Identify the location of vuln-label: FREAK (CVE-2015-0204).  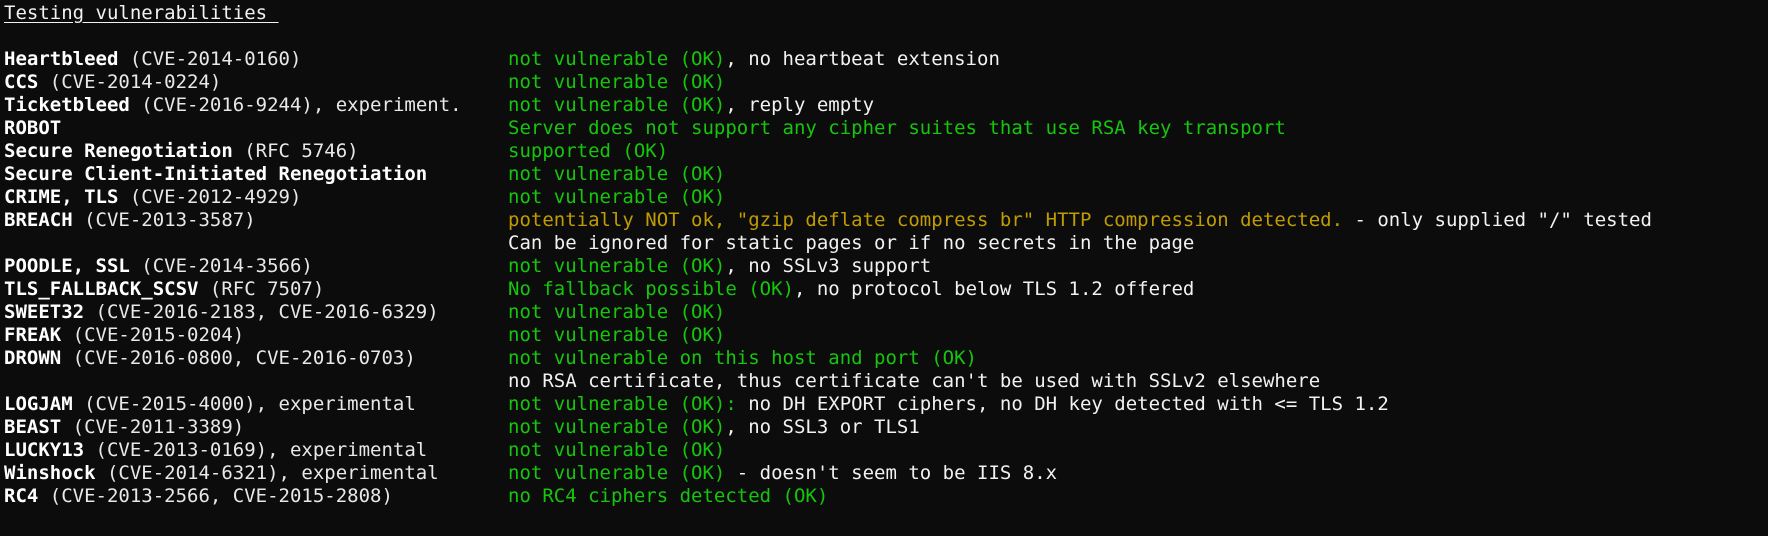
(124, 335).